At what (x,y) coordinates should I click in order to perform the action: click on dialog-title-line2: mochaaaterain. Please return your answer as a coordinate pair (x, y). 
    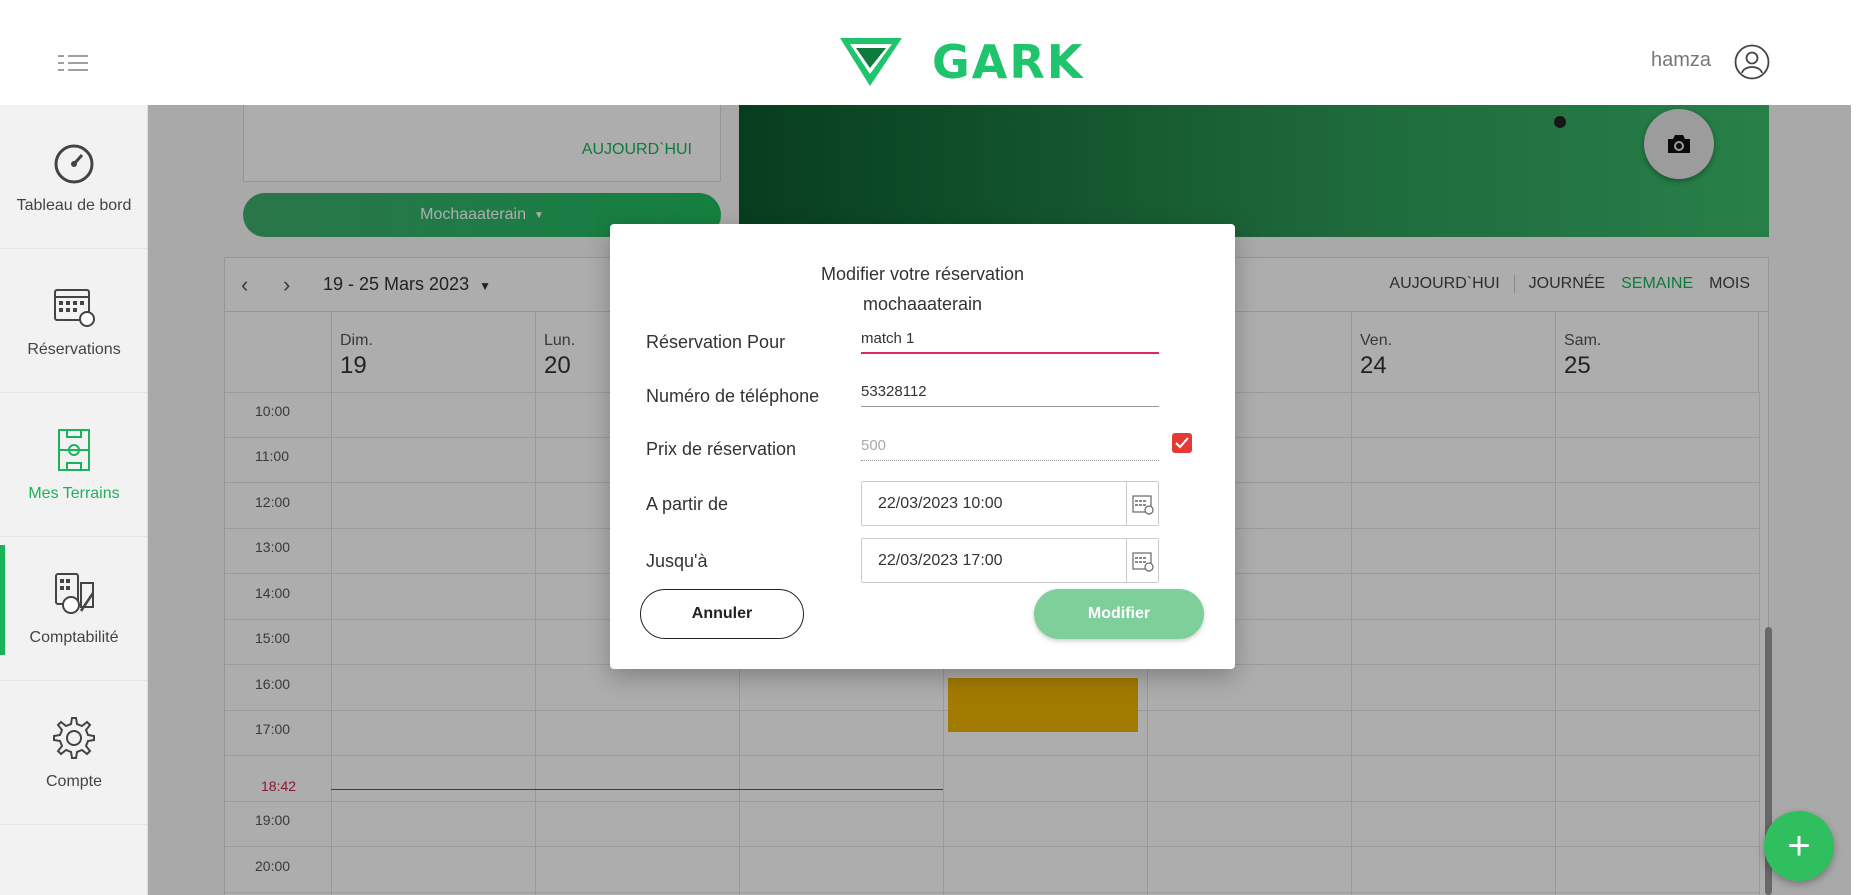
    Looking at the image, I should click on (922, 304).